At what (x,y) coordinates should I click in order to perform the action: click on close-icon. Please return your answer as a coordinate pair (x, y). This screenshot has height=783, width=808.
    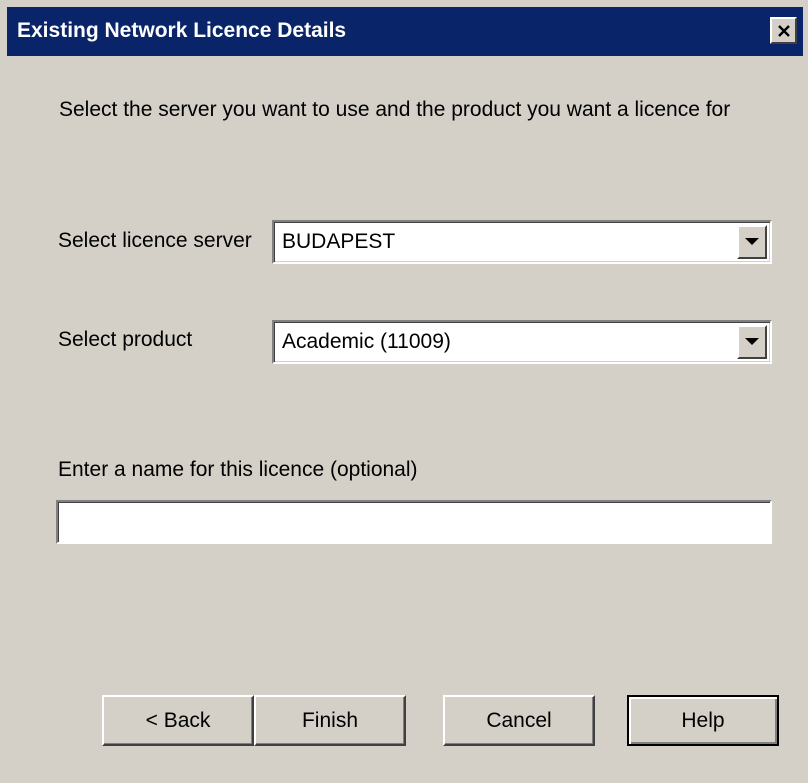
    Looking at the image, I should click on (783, 30).